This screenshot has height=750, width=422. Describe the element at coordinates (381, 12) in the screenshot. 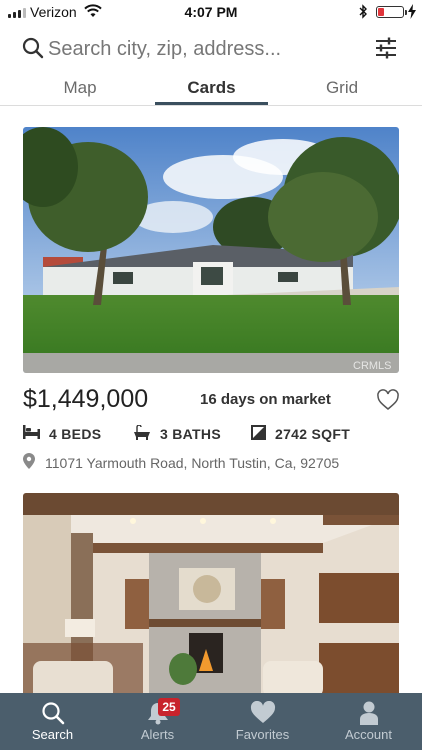

I see `battery-level` at that location.